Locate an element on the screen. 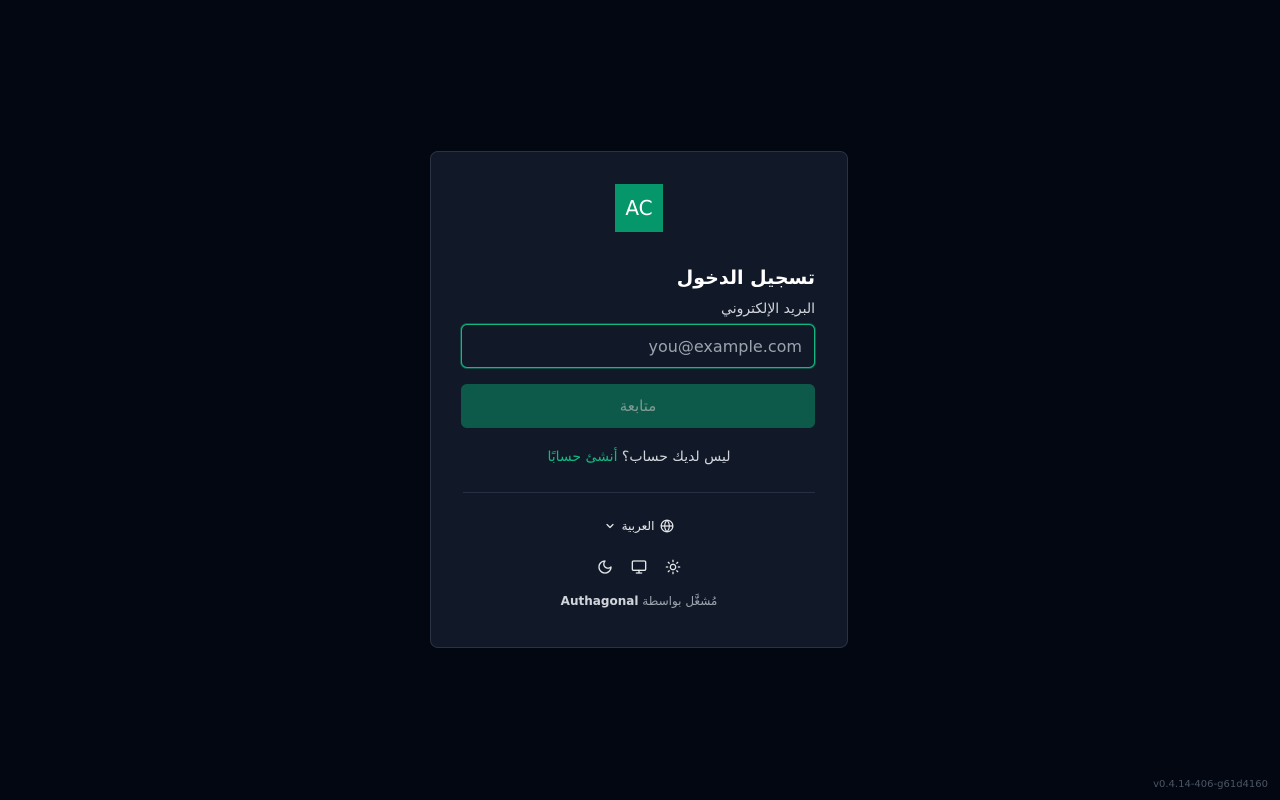 The height and width of the screenshot is (800, 1280). language-selector: العربية is located at coordinates (639, 526).